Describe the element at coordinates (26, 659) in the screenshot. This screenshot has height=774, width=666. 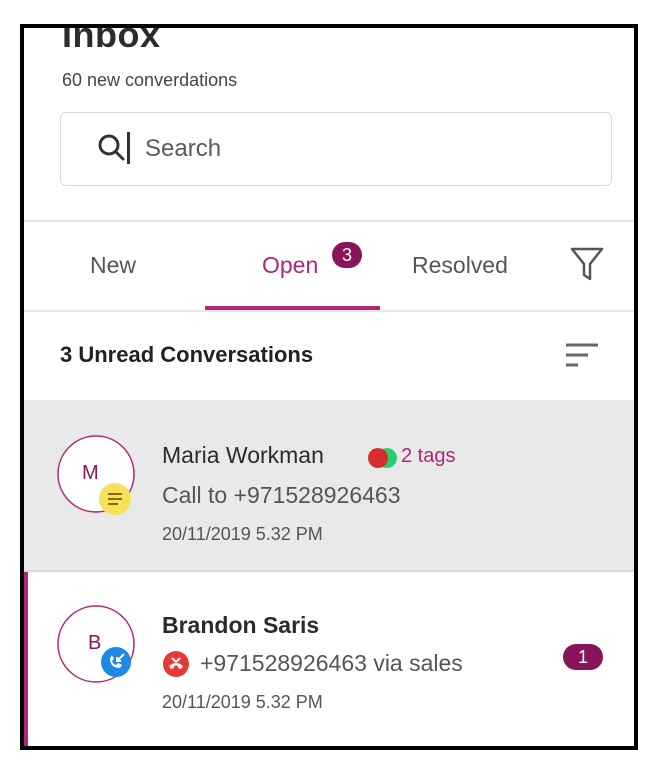
I see `unread-indicator` at that location.